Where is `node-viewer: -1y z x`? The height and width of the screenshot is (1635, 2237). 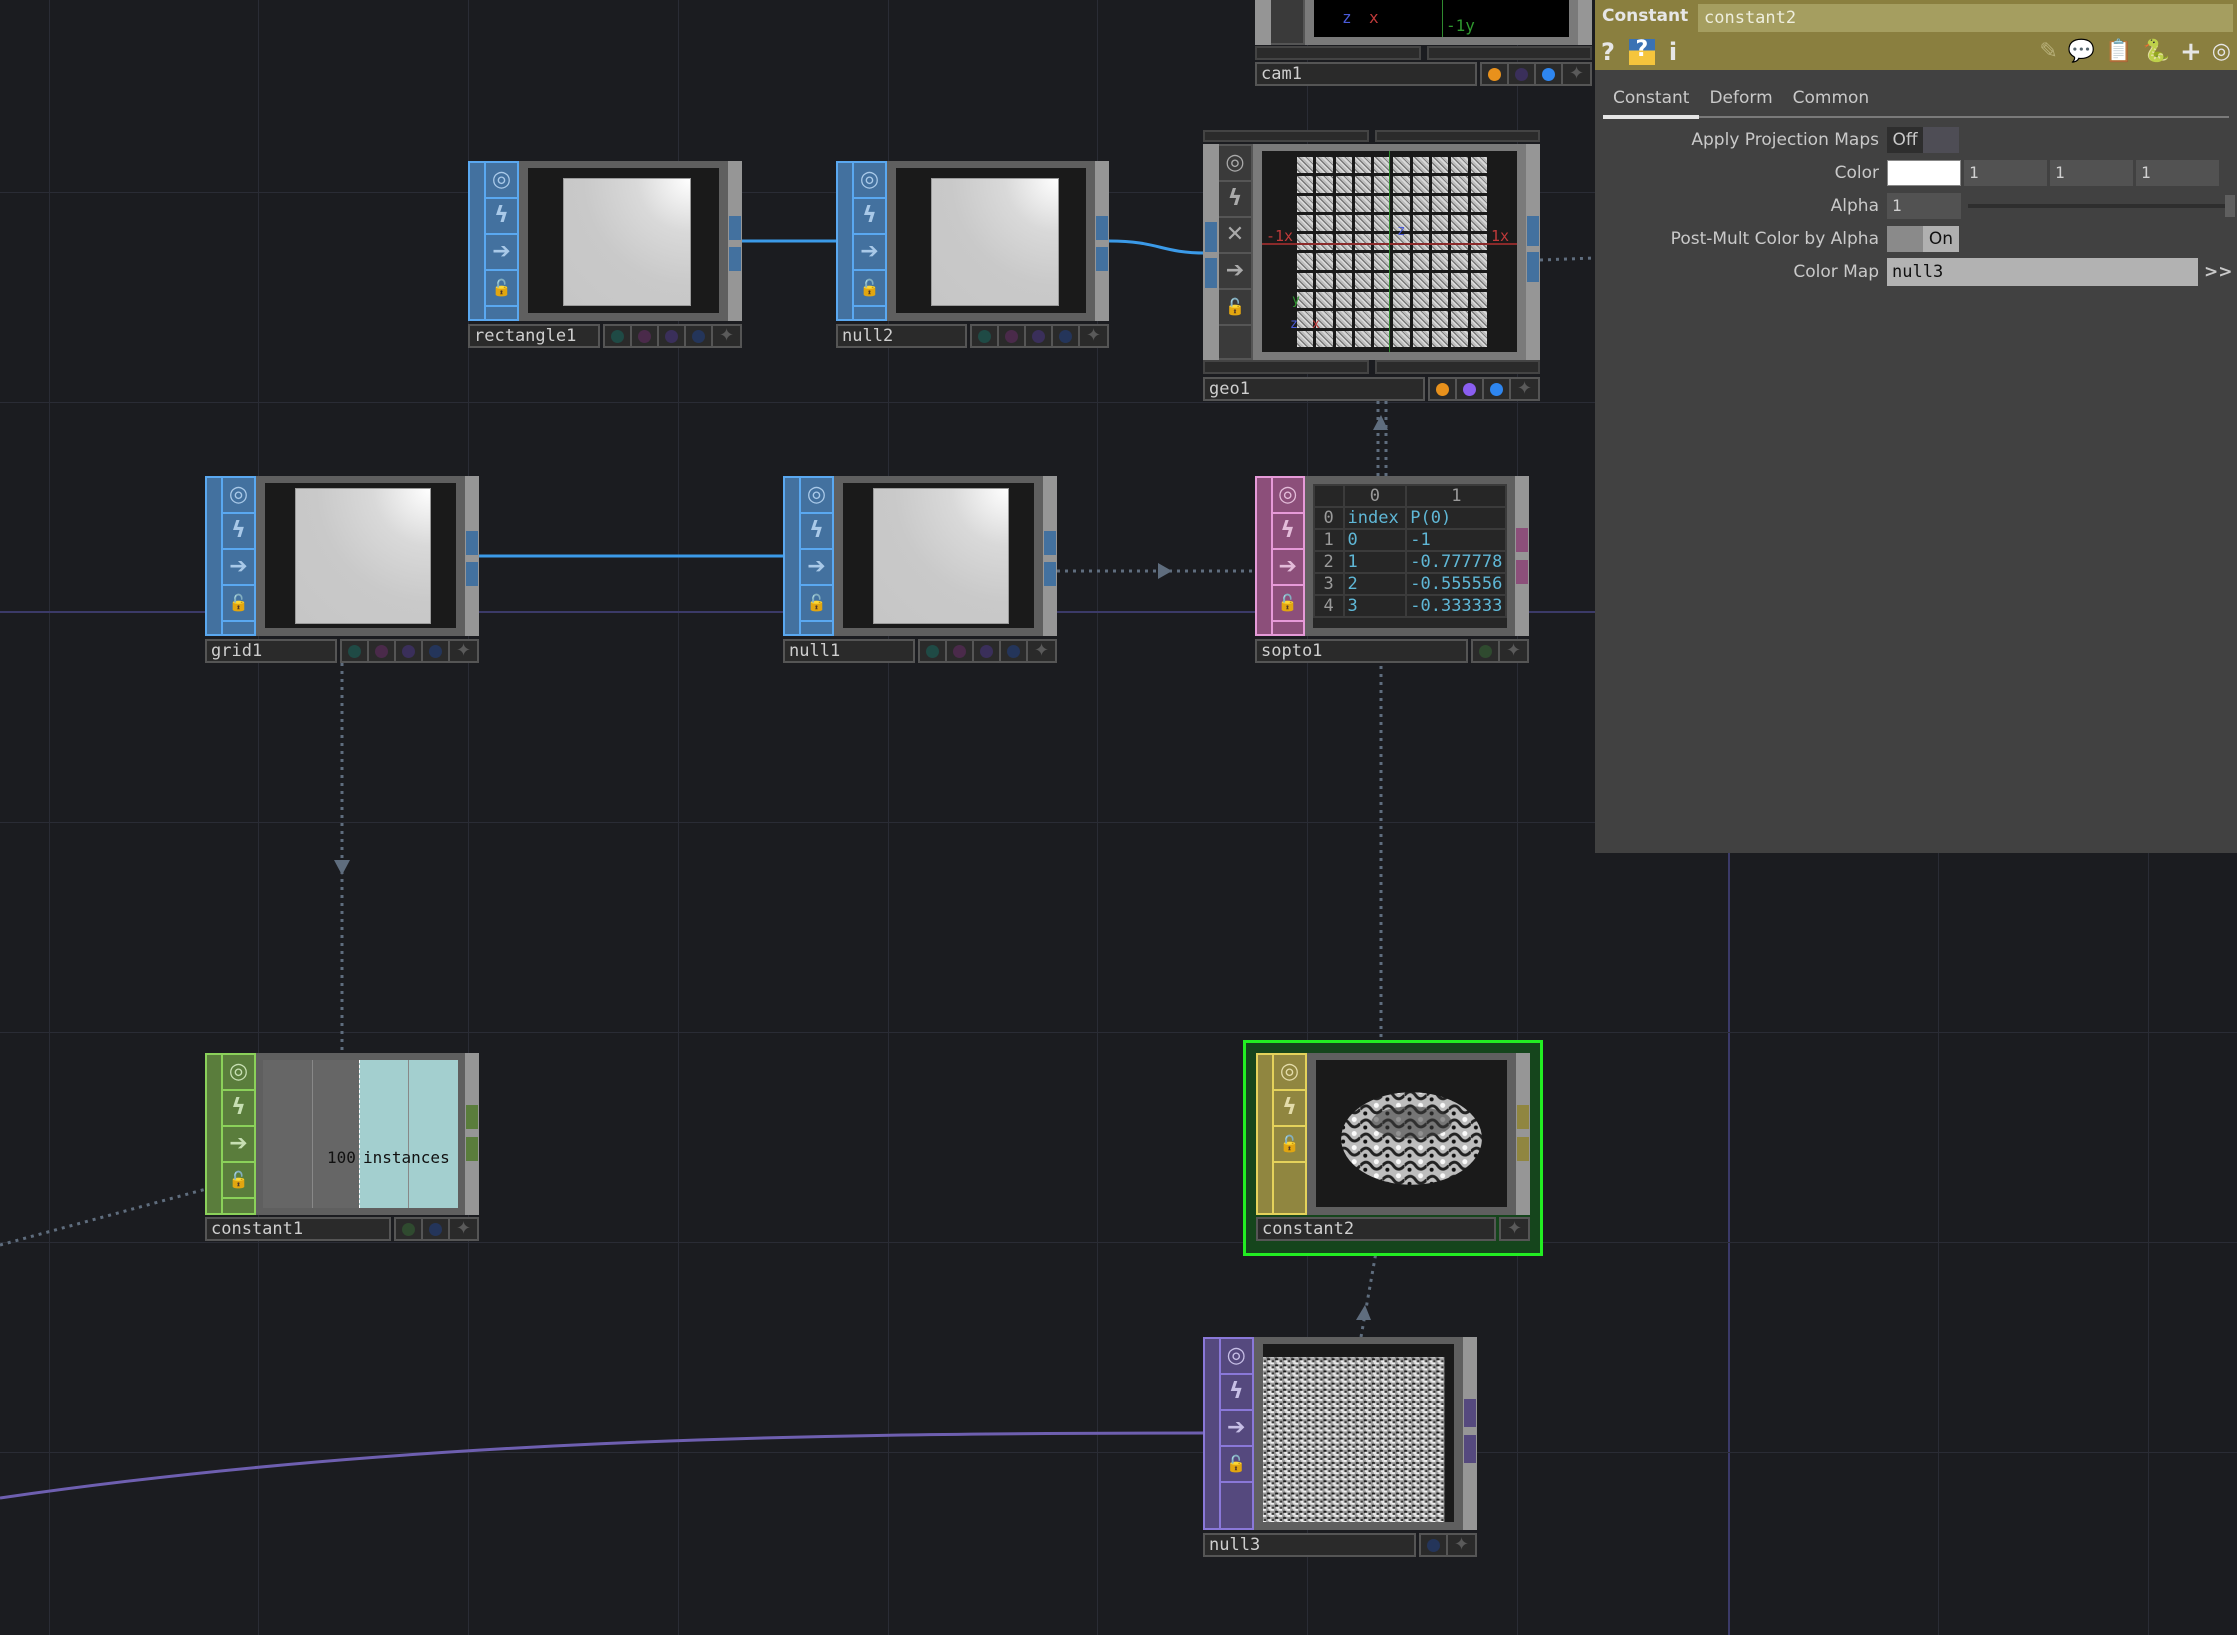
node-viewer: -1y z x is located at coordinates (1441, 18).